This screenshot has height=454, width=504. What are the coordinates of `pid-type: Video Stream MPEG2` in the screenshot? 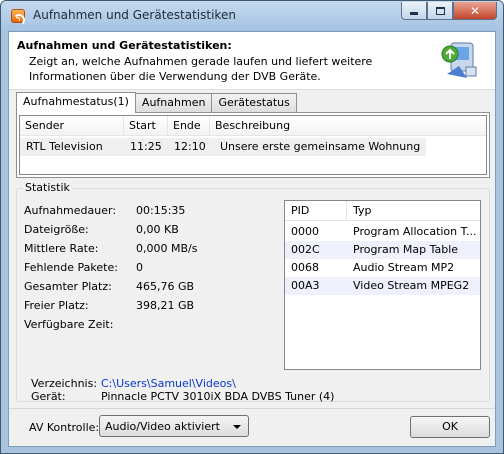 It's located at (411, 285).